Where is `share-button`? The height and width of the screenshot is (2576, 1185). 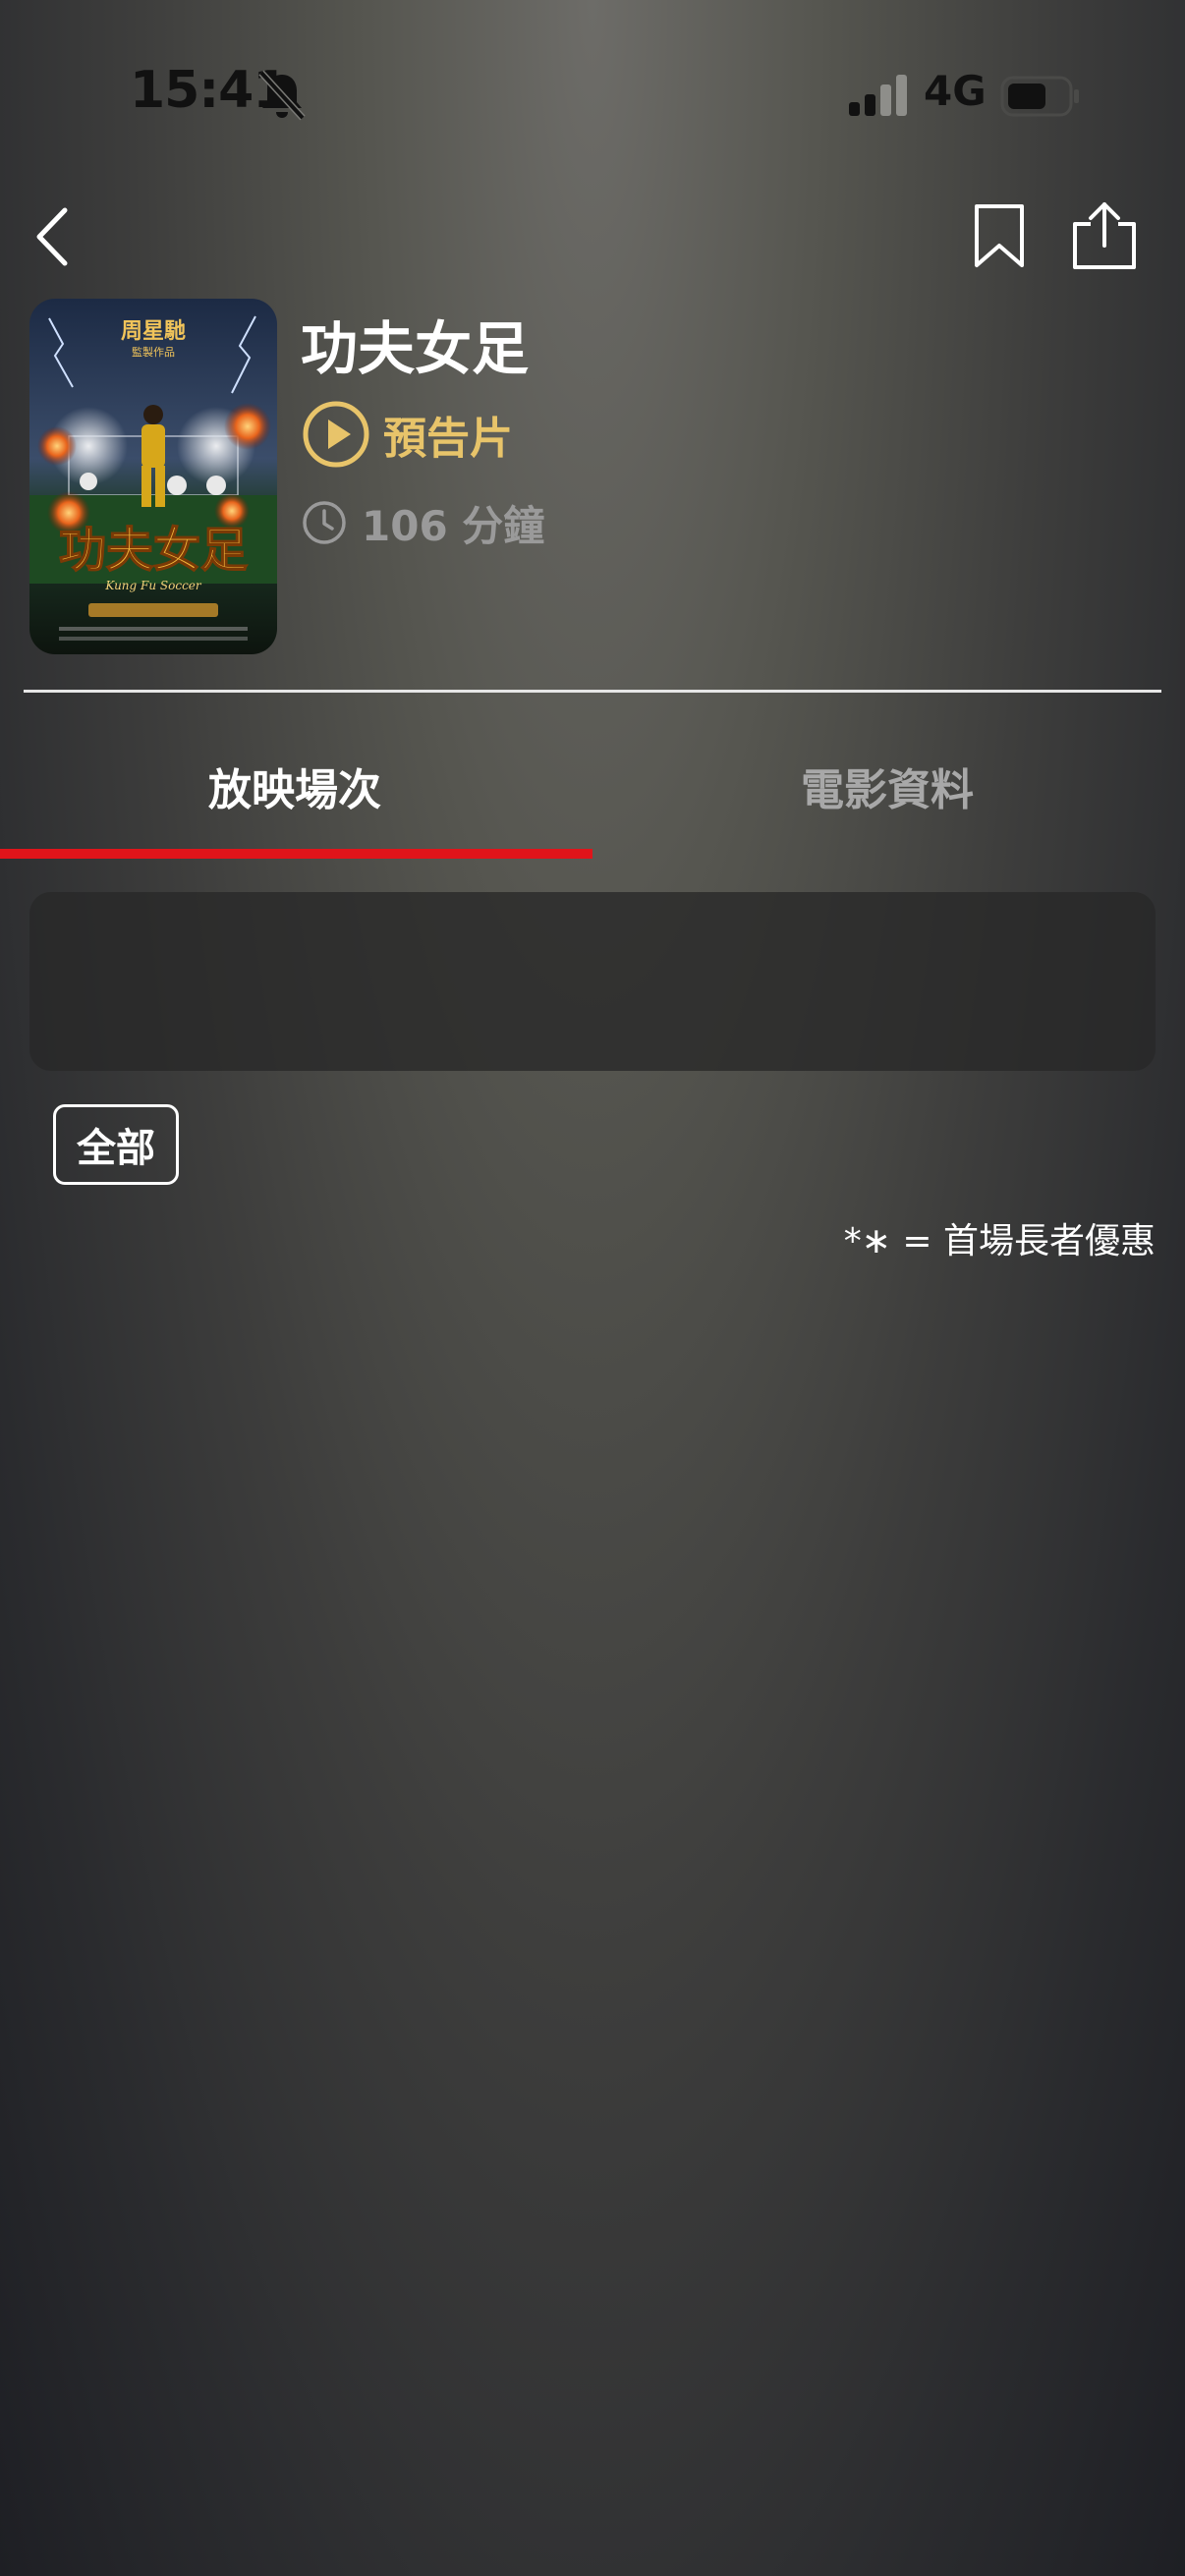 share-button is located at coordinates (1104, 235).